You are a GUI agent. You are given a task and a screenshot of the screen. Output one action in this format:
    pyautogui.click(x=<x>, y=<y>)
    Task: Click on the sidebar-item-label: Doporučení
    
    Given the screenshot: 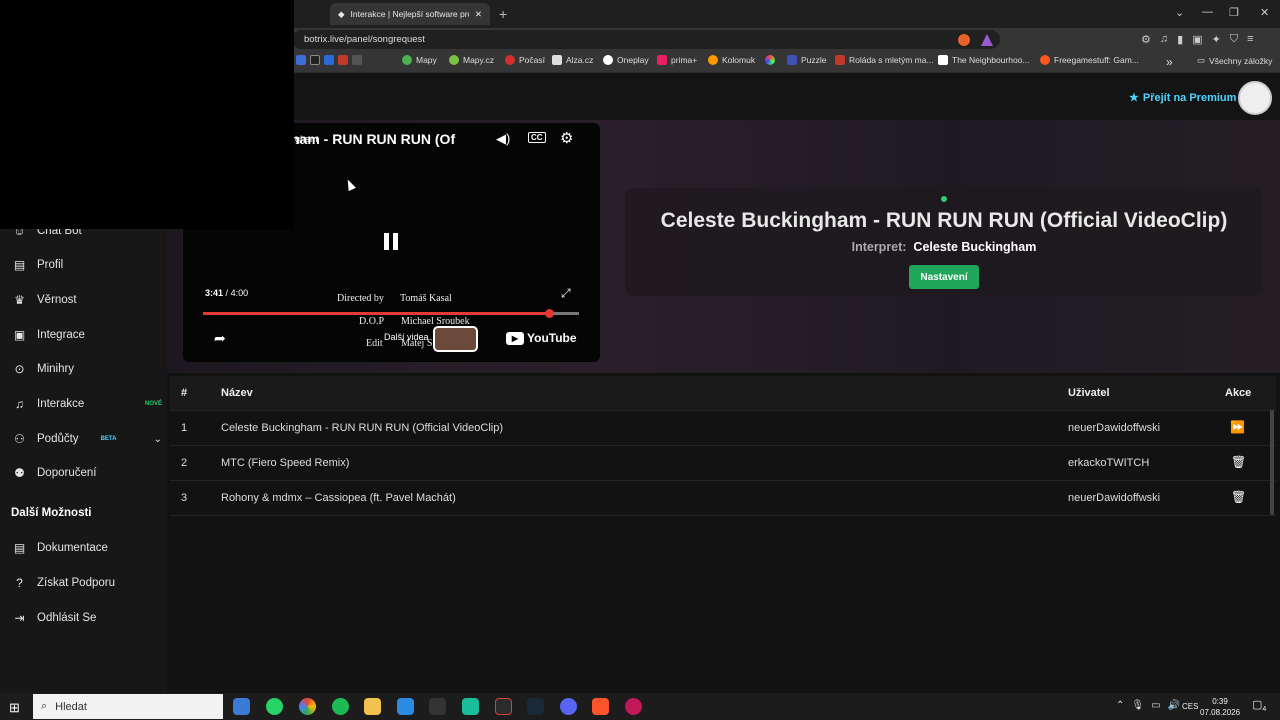 What is the action you would take?
    pyautogui.click(x=67, y=473)
    